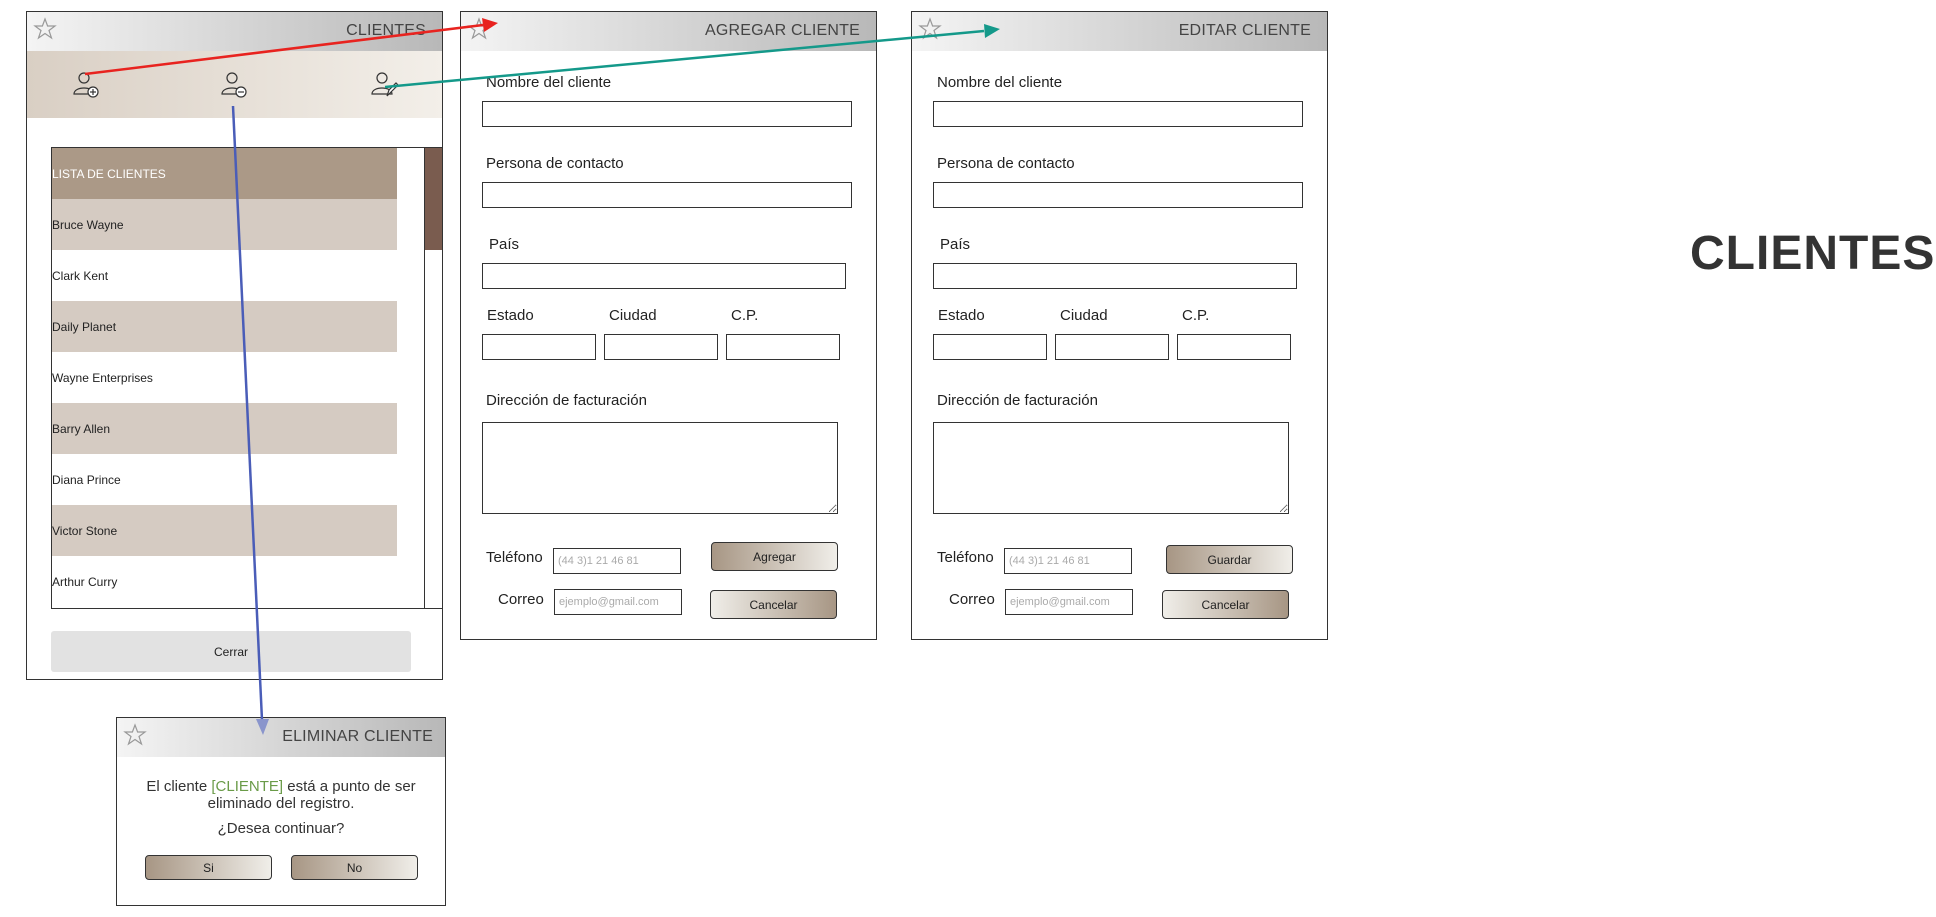  I want to click on save-button: Guardar, so click(1229, 559).